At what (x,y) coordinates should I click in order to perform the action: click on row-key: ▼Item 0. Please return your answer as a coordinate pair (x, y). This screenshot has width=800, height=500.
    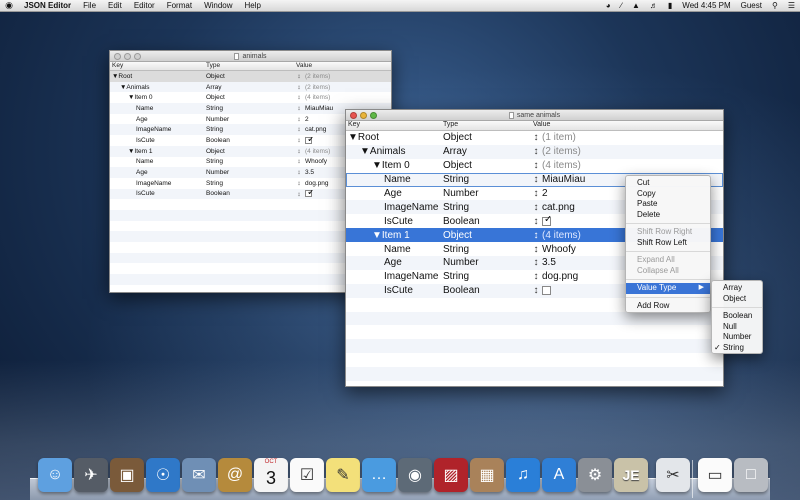
    Looking at the image, I should click on (394, 165).